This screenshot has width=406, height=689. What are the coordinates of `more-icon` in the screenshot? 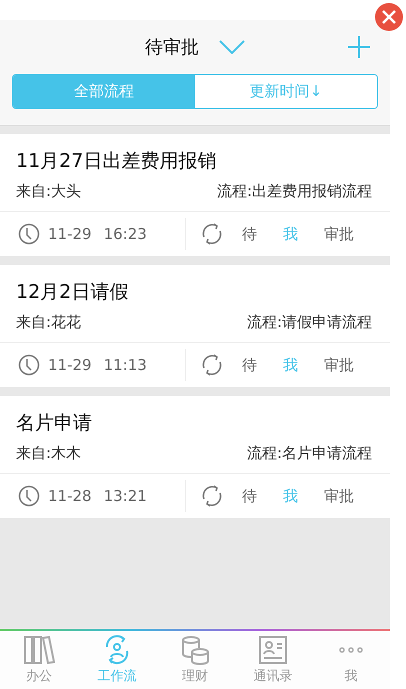 It's located at (351, 650).